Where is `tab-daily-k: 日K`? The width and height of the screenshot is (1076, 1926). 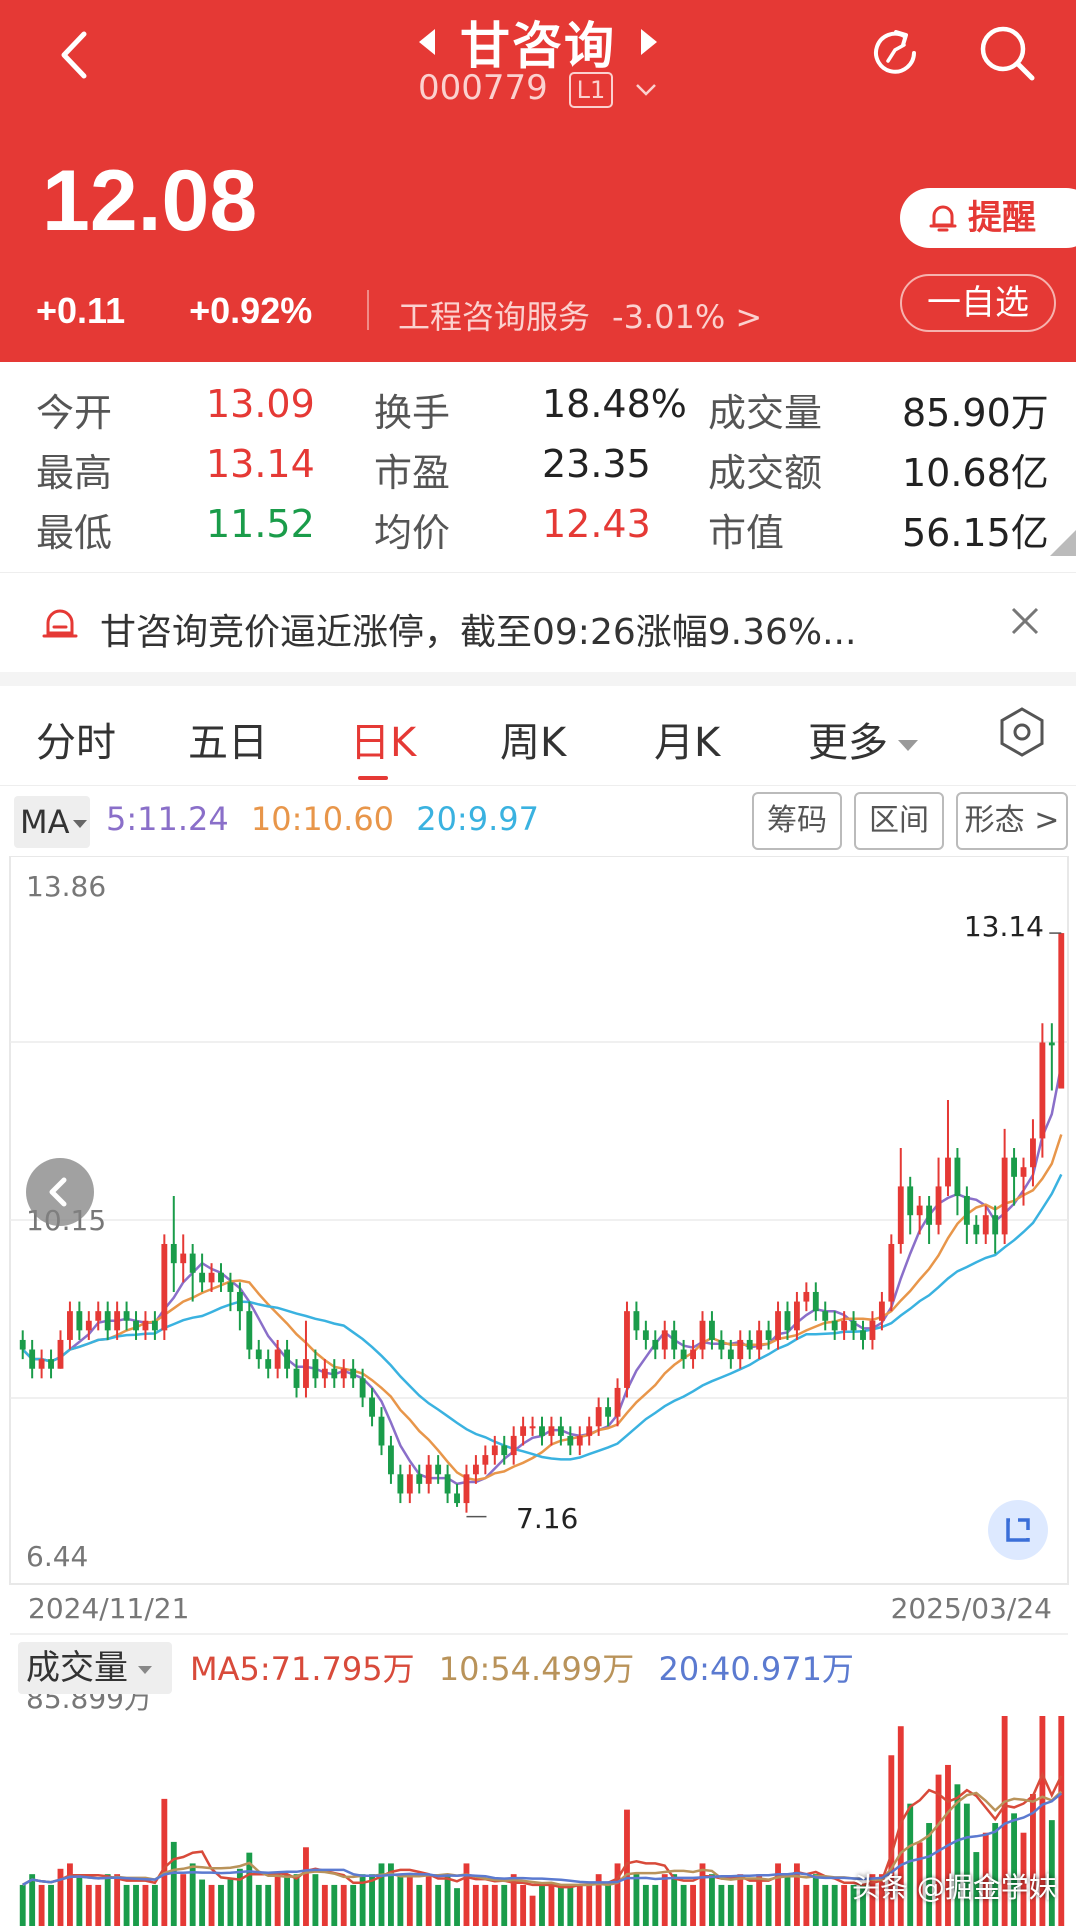 tab-daily-k: 日K is located at coordinates (383, 739).